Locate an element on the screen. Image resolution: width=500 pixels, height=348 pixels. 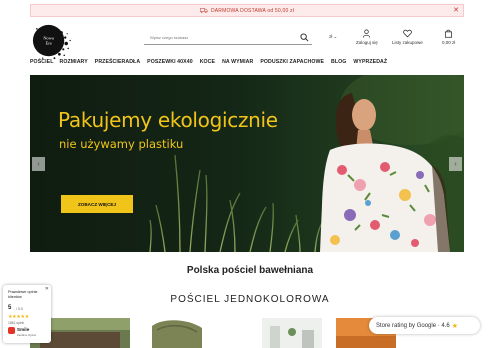
nav-item-wyprzedaz: WYPRZEDAŻ is located at coordinates (370, 62).